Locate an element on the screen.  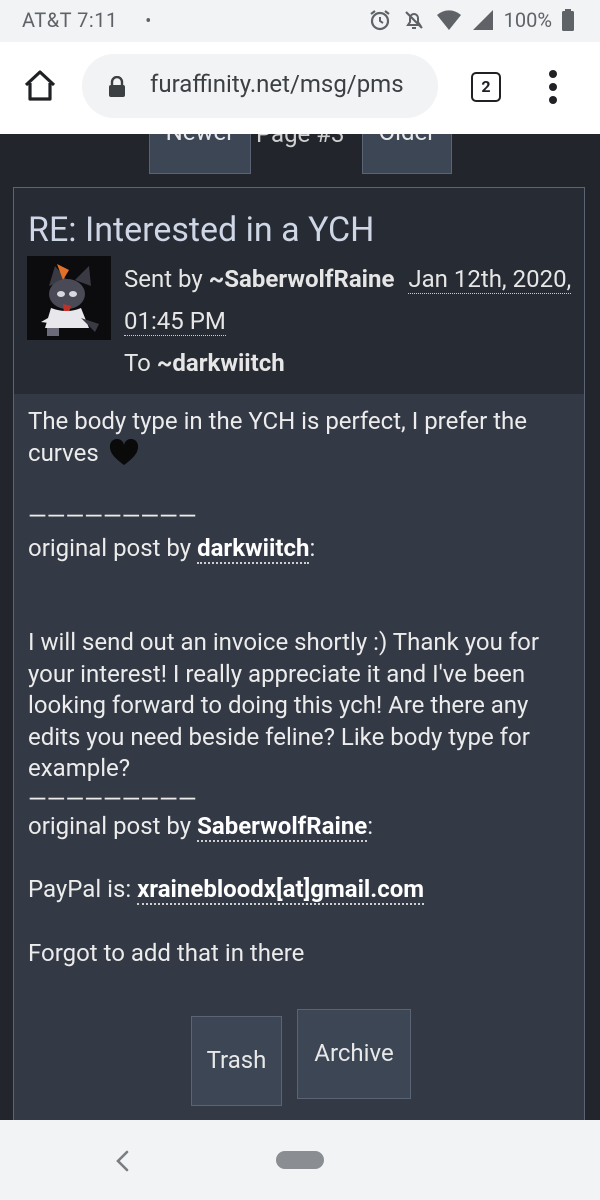
trash-label: Trash is located at coordinates (236, 1060).